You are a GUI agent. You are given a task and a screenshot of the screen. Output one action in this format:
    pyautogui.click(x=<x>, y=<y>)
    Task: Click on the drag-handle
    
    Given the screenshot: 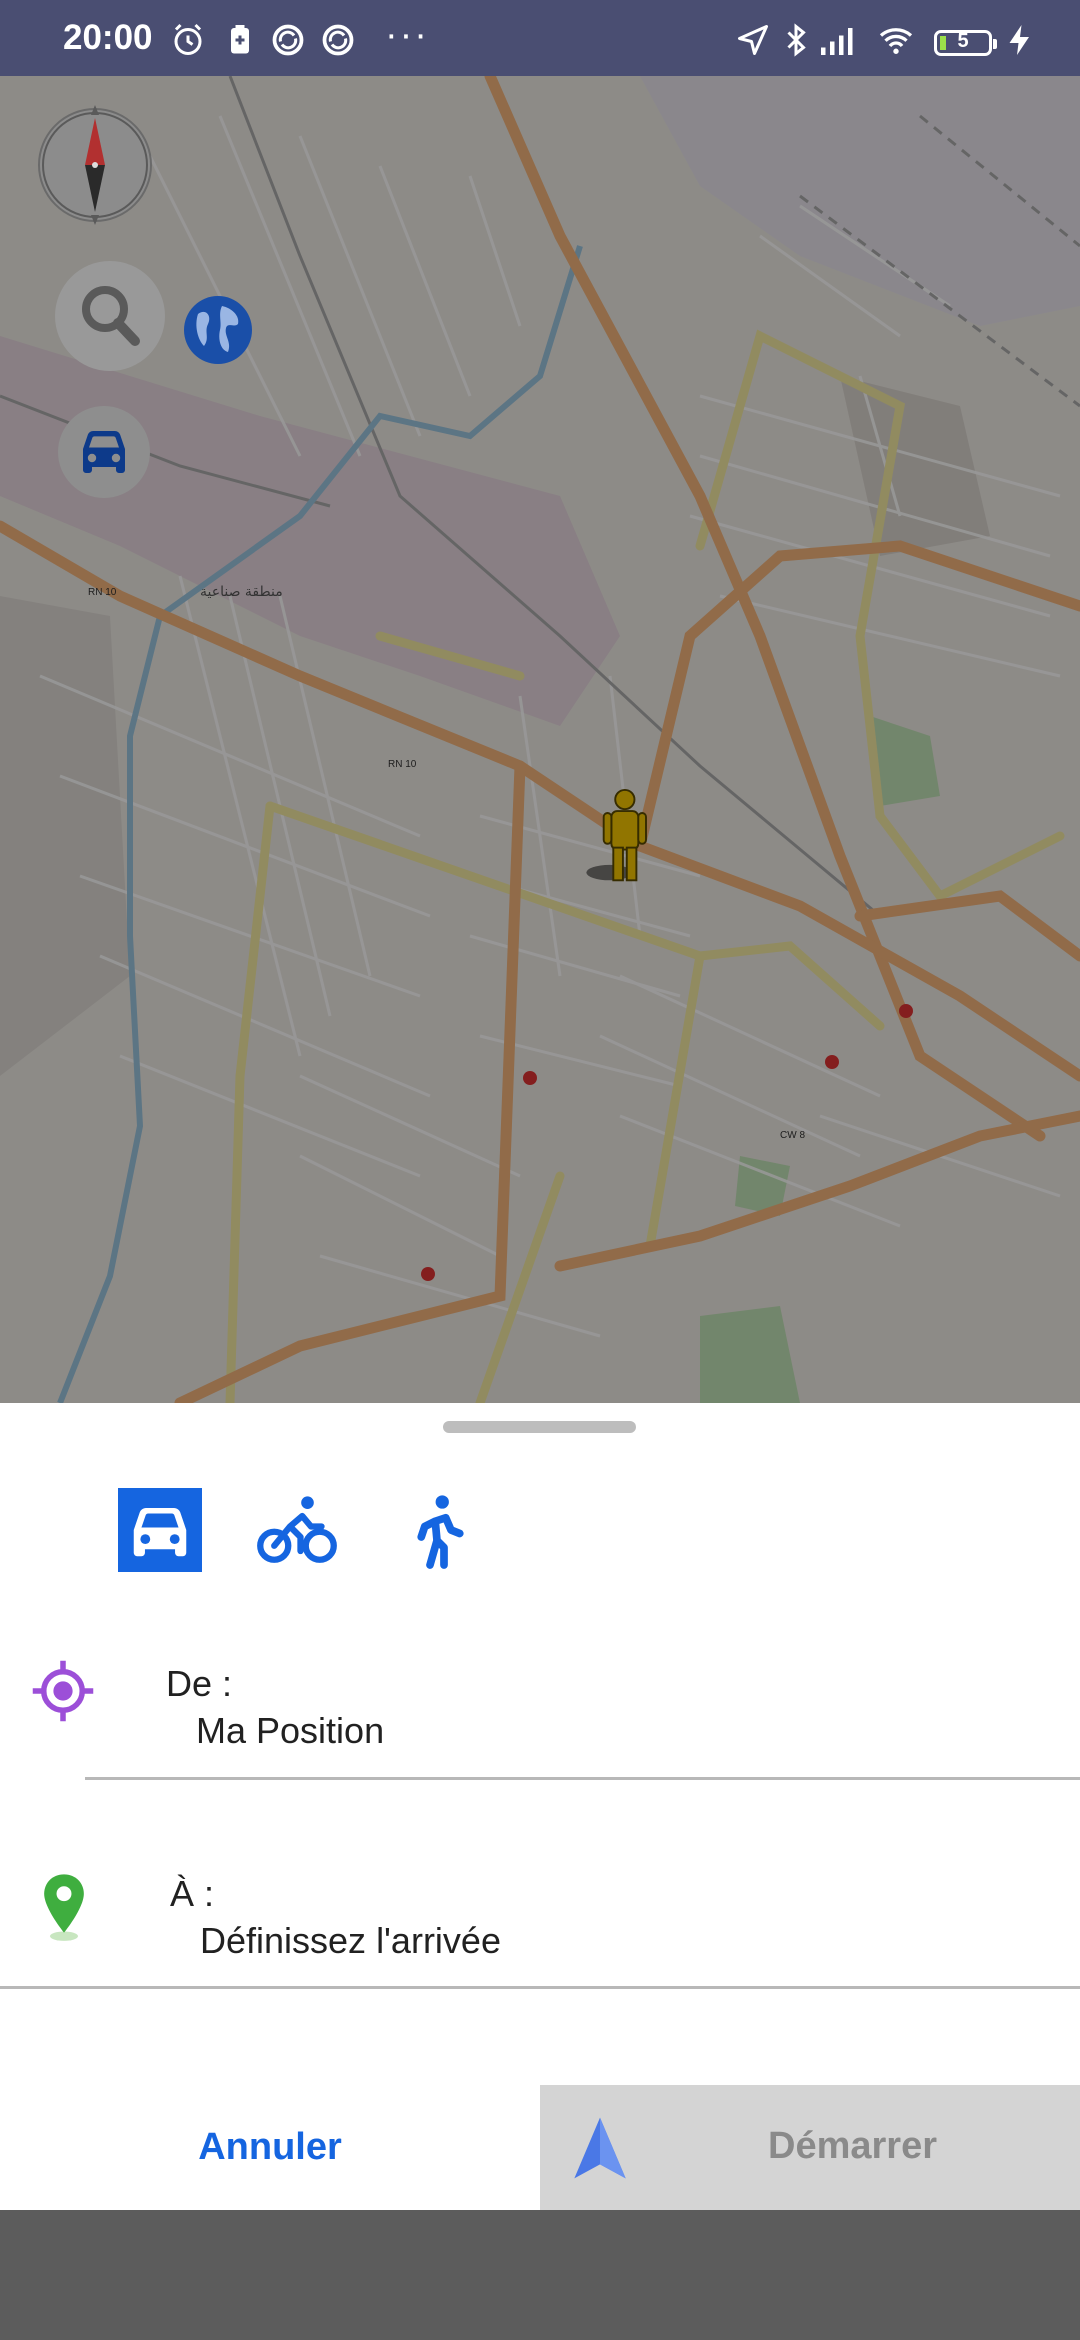 What is the action you would take?
    pyautogui.click(x=539, y=1427)
    